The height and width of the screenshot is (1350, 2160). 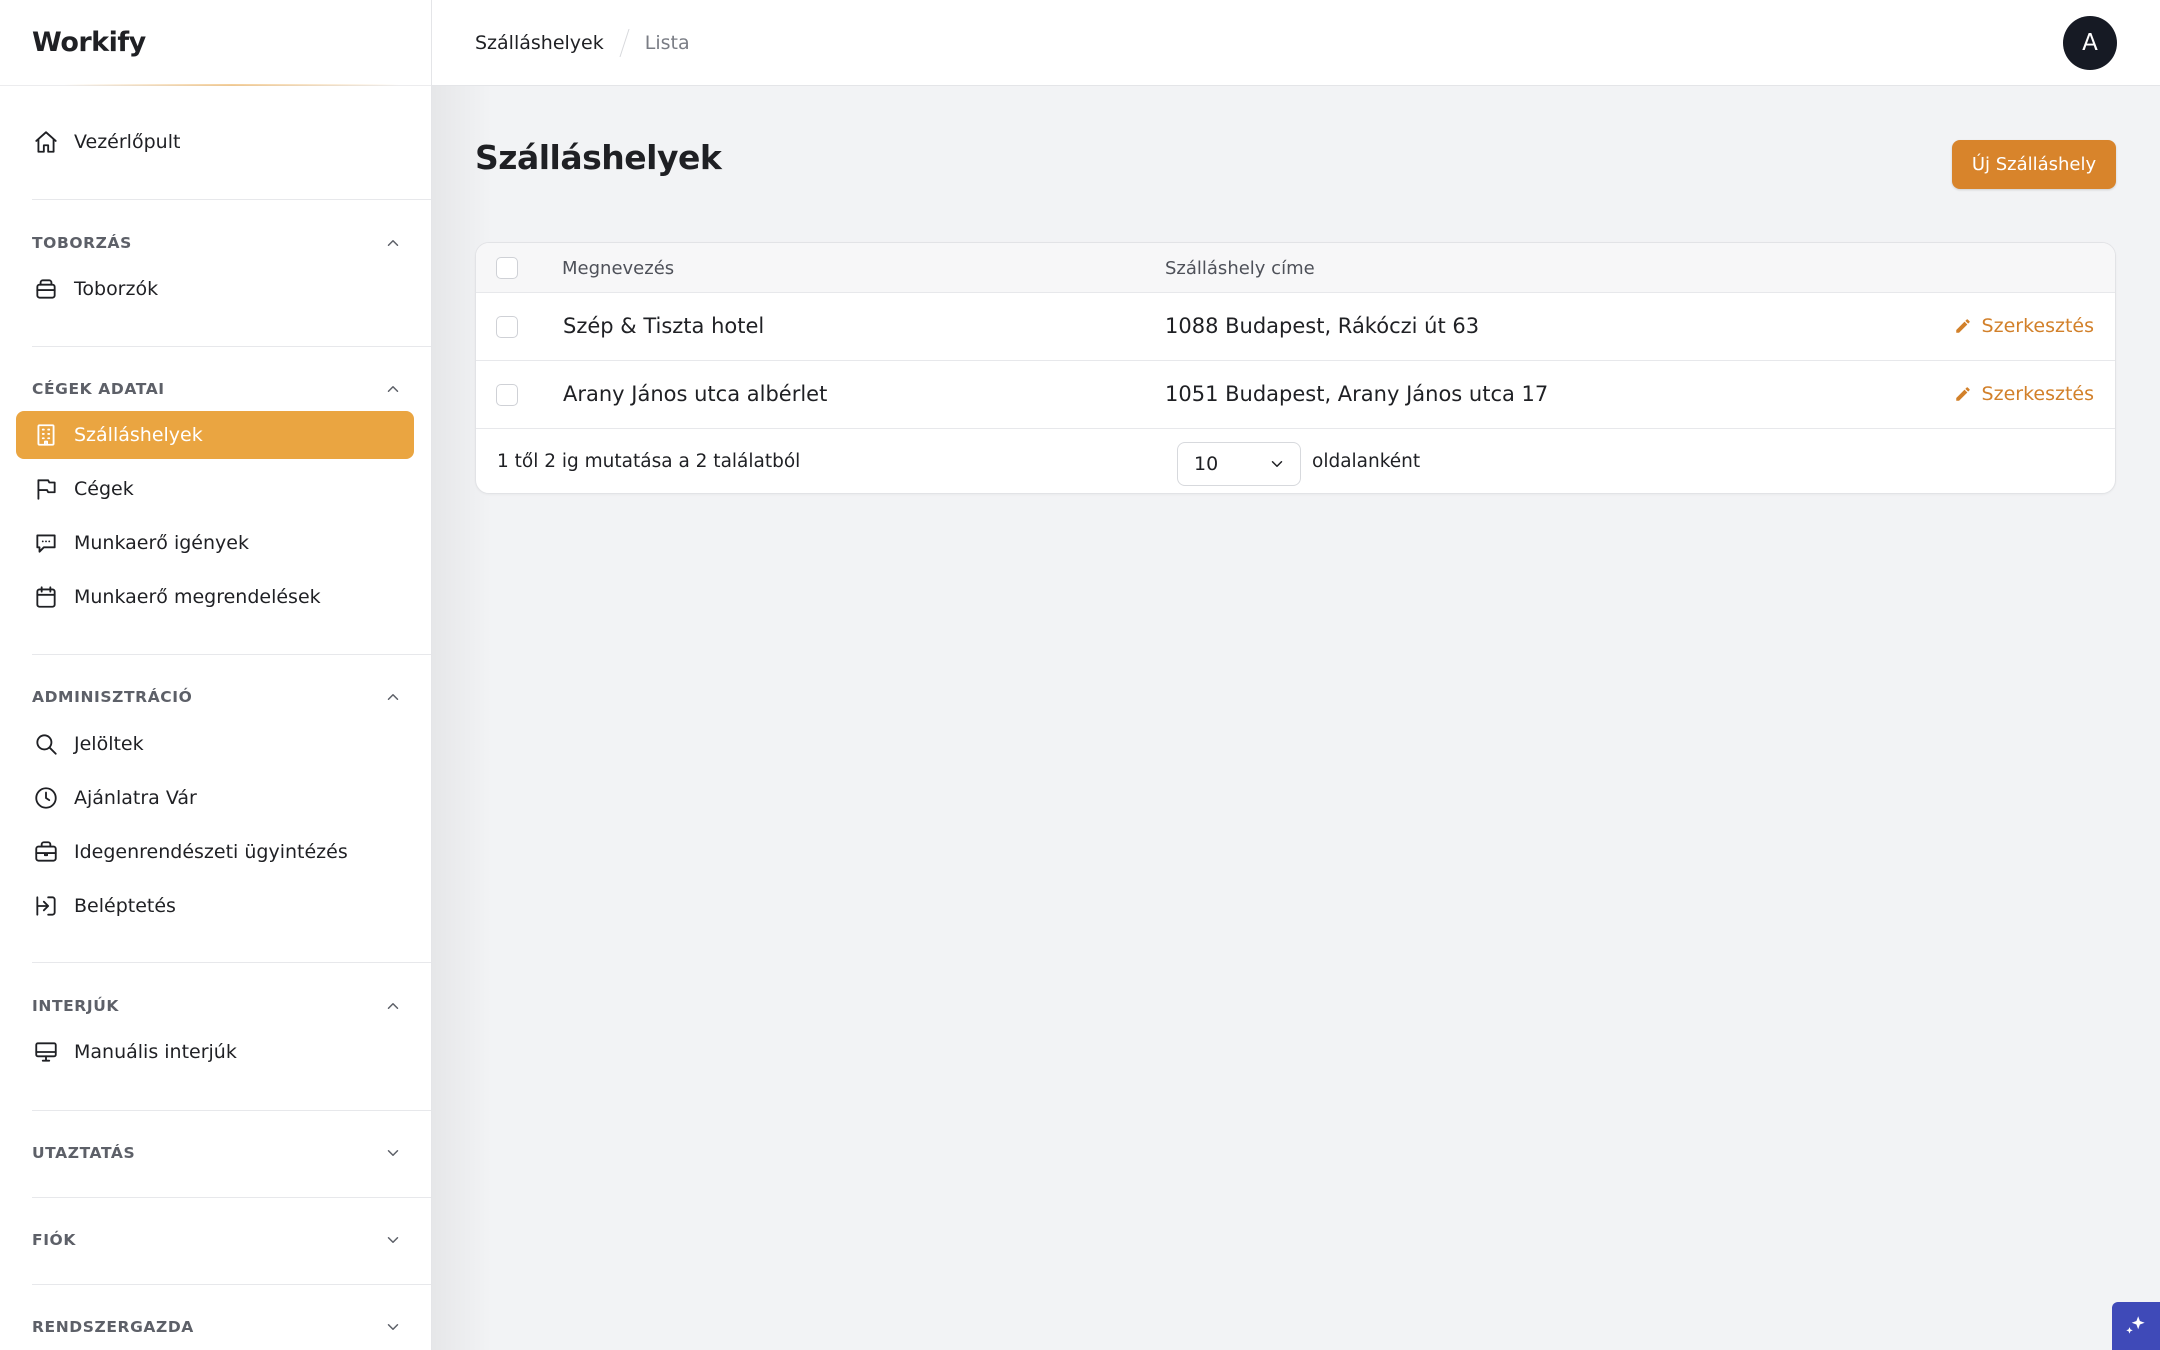 What do you see at coordinates (82, 243) in the screenshot?
I see `section-title: TOBORZÁS` at bounding box center [82, 243].